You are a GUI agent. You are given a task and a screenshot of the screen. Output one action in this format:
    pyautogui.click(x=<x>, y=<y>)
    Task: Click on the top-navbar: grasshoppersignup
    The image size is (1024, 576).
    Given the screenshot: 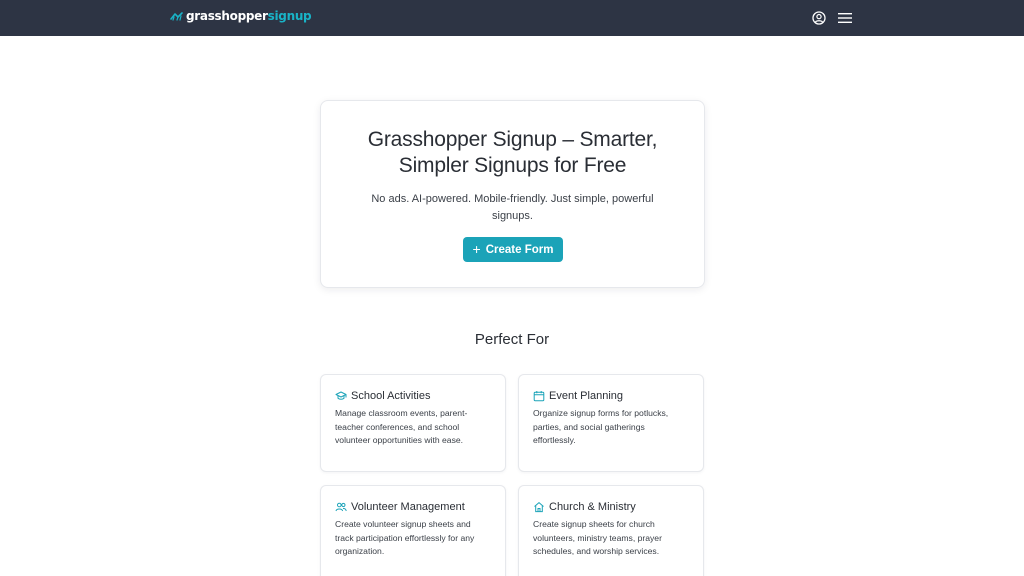 What is the action you would take?
    pyautogui.click(x=512, y=18)
    